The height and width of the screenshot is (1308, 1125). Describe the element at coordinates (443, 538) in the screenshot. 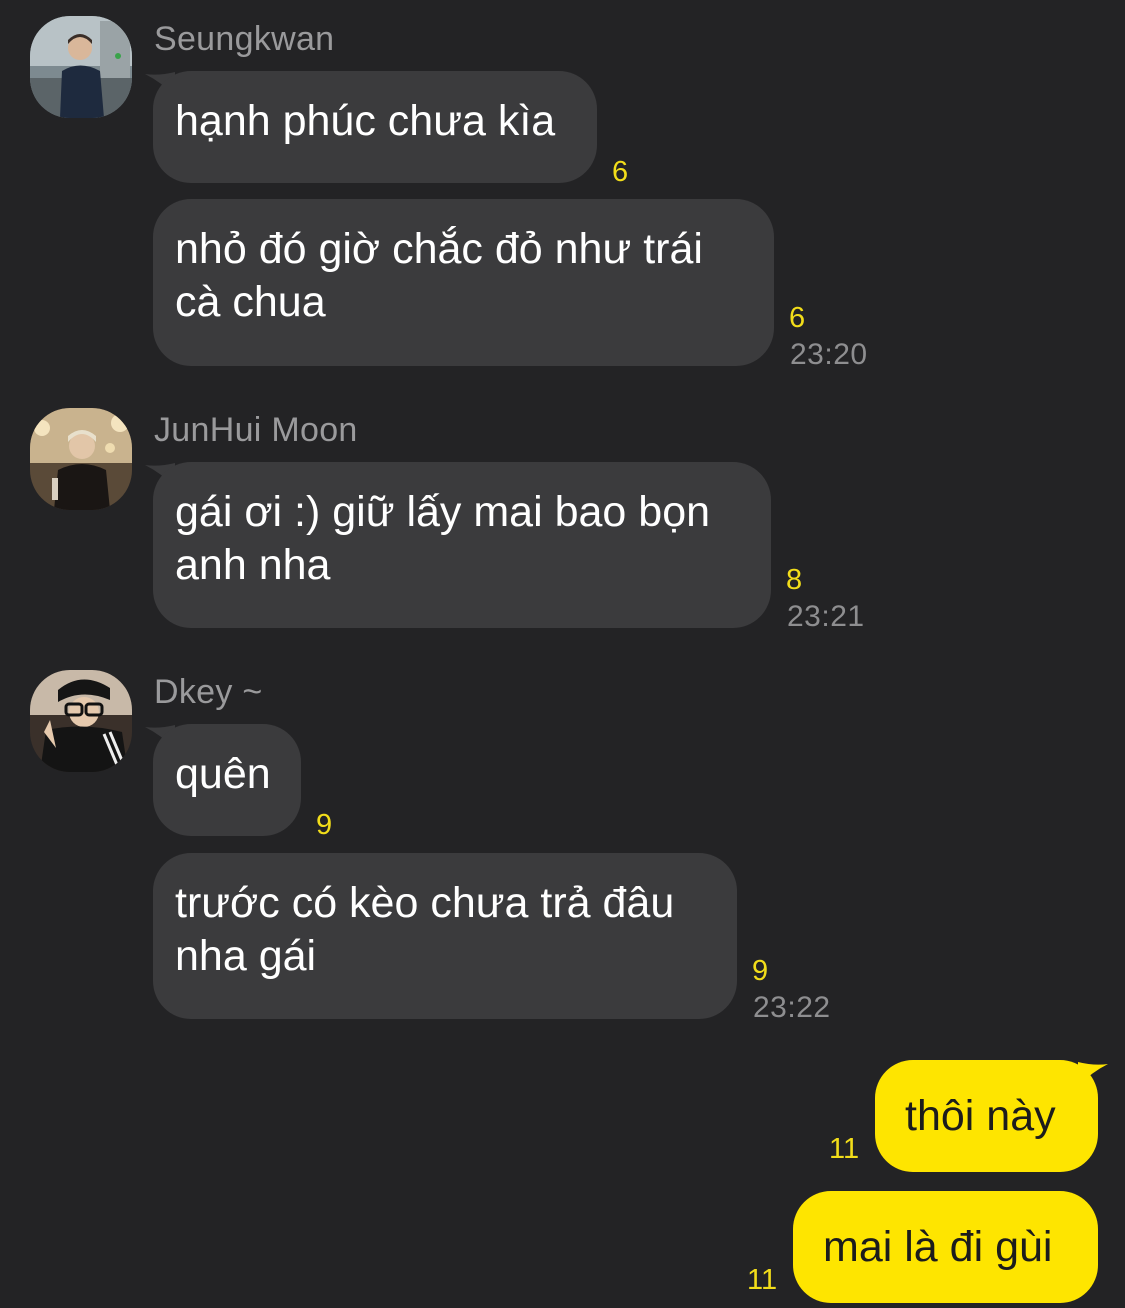

I see `message-text: gái ơi :) giữ lấy mai bao bọn anh nha` at that location.